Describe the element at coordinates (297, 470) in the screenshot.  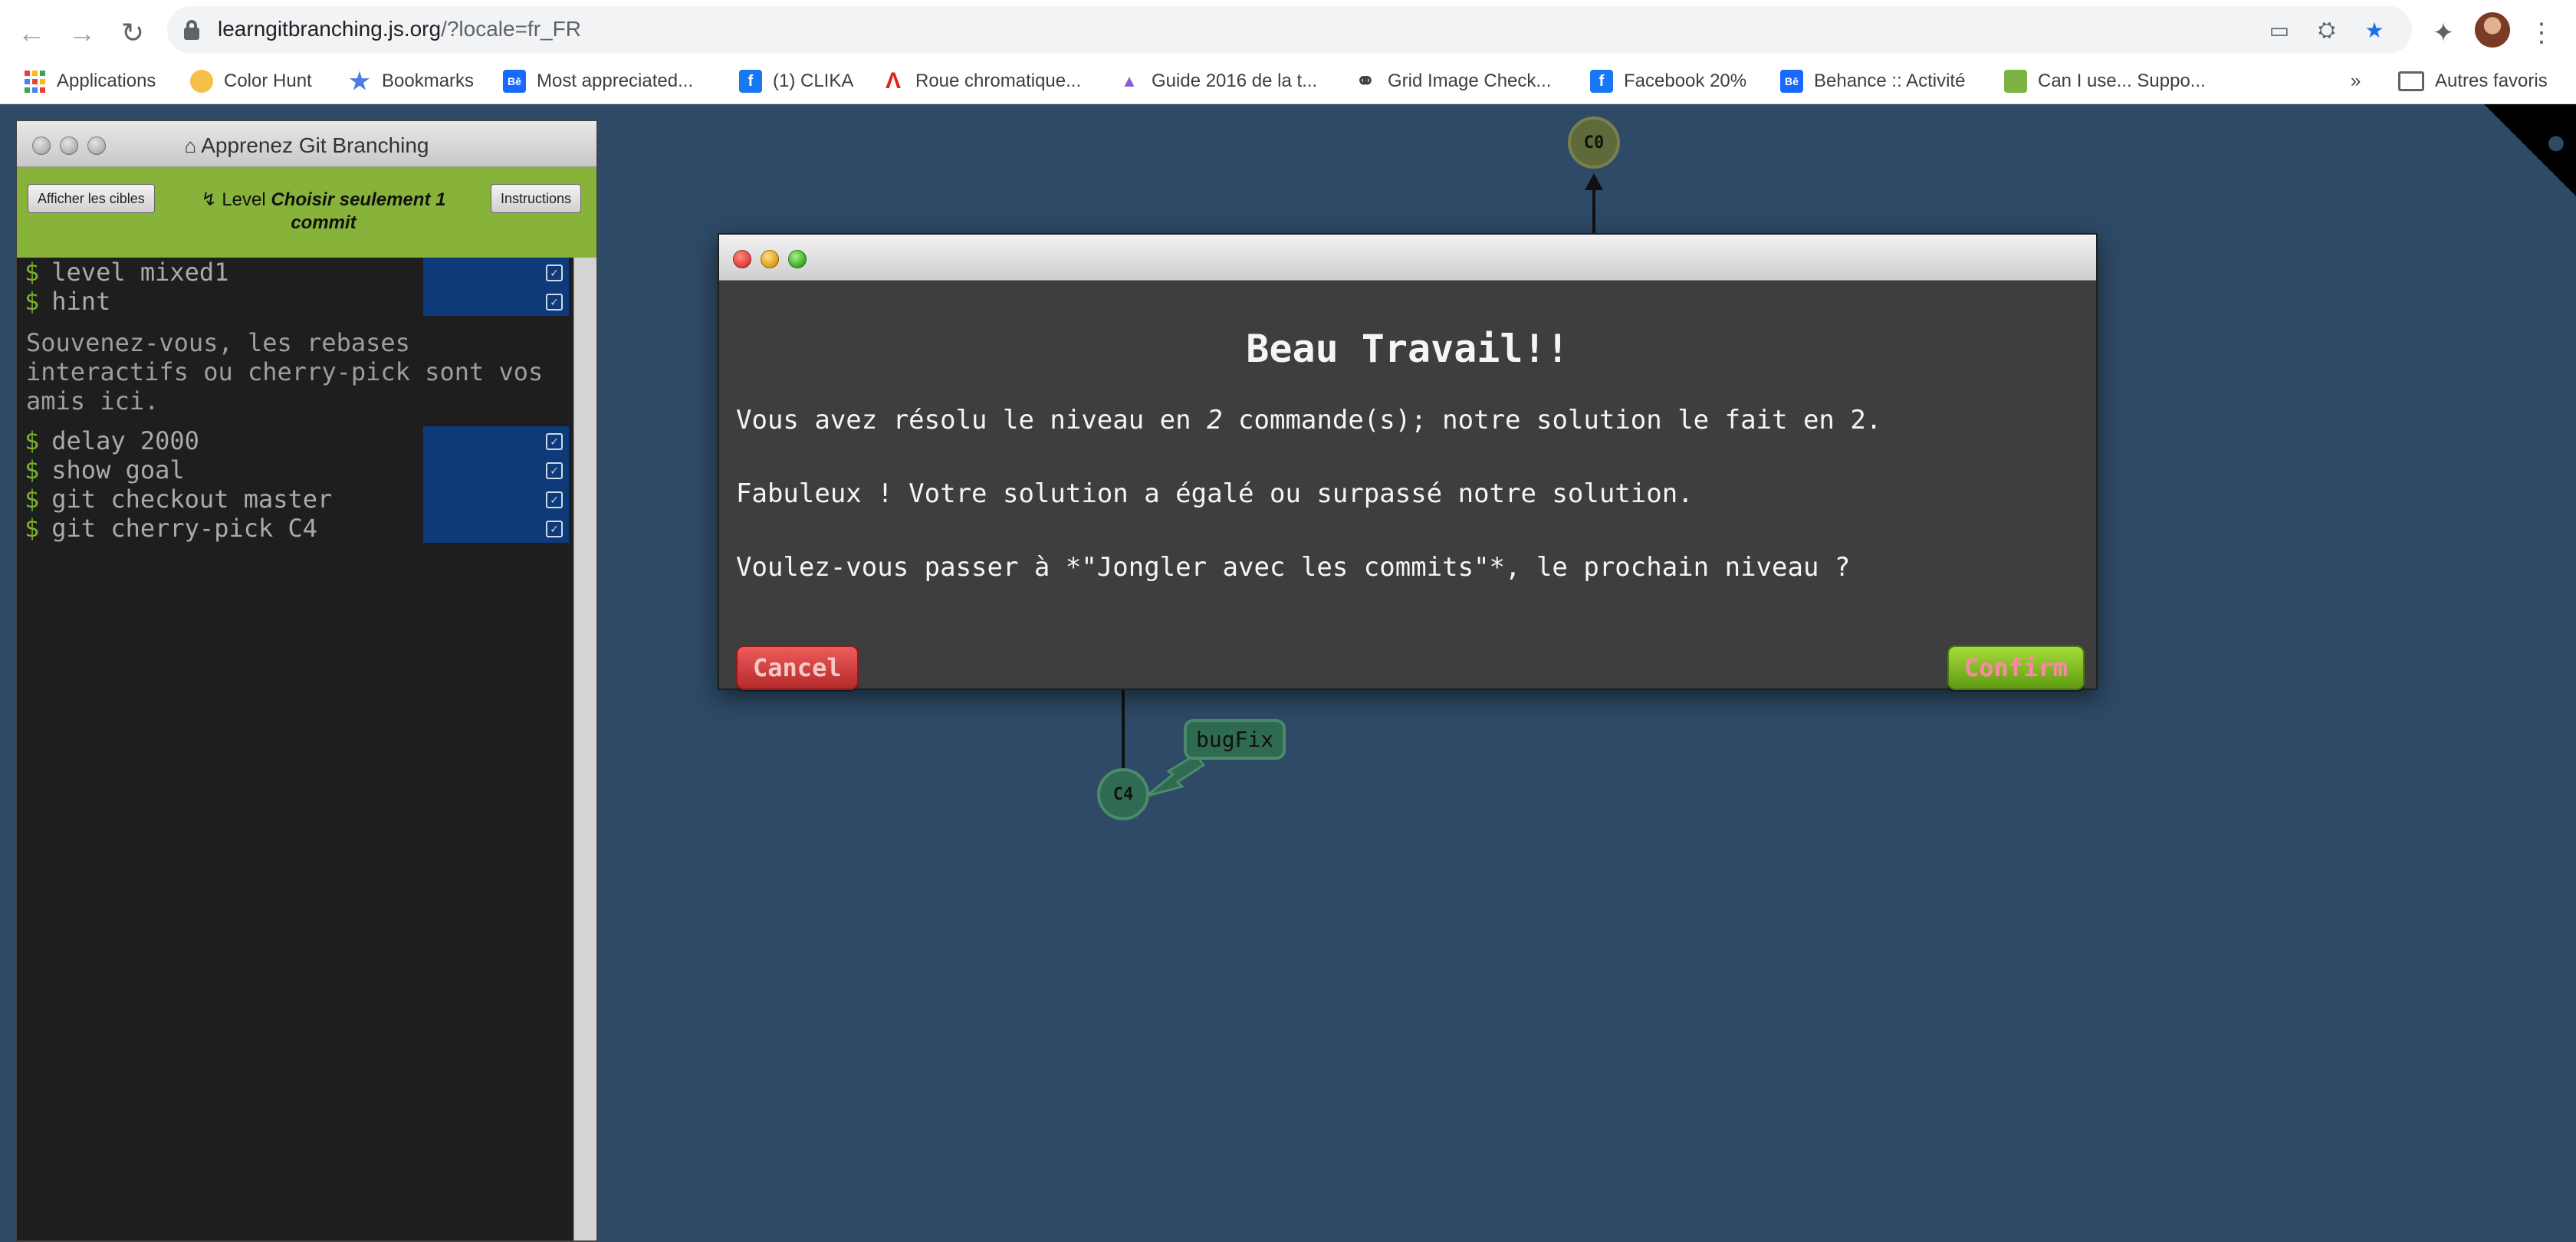
I see `command-entry: ✓ $ show goal` at that location.